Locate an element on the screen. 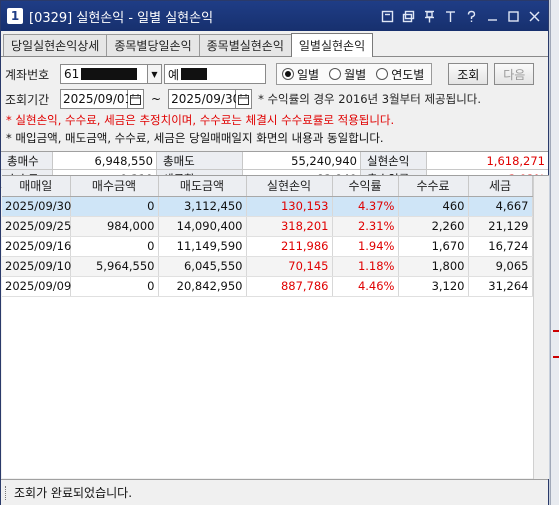  cell-trade-date: 2025/09/30 is located at coordinates (36, 206).